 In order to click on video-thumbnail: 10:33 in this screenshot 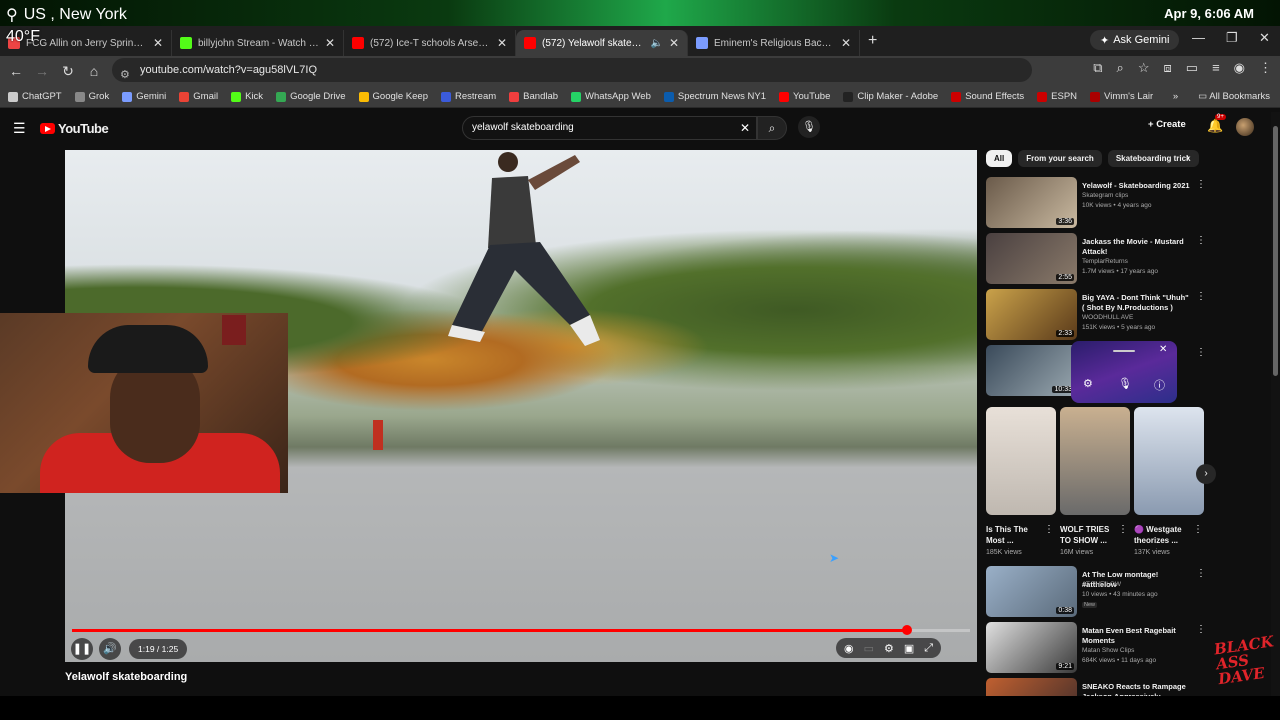, I will do `click(1031, 370)`.